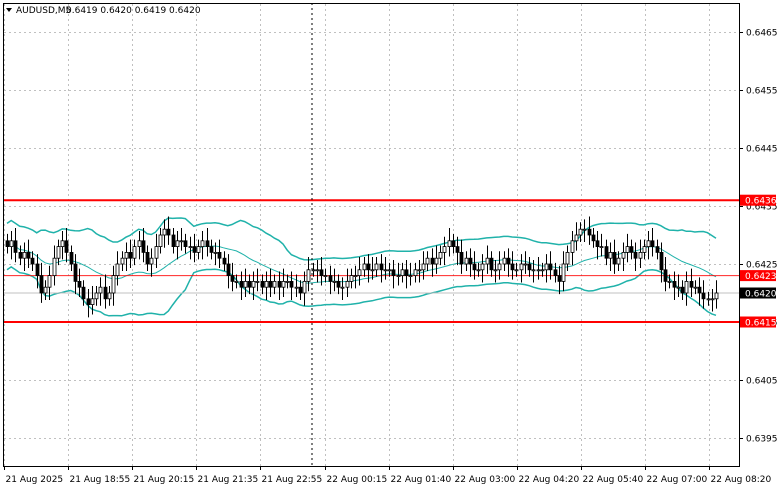 This screenshot has width=781, height=489. Describe the element at coordinates (292, 480) in the screenshot. I see `x-tick-label: 21 Aug 22:55` at that location.